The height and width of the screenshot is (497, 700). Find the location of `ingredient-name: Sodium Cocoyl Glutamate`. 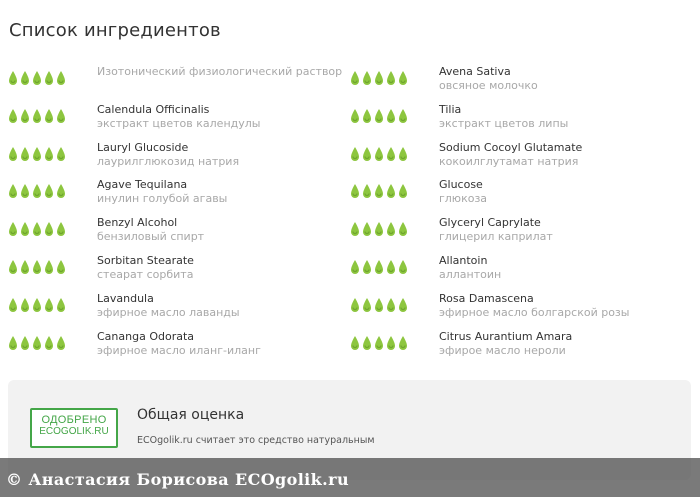

ingredient-name: Sodium Cocoyl Glutamate is located at coordinates (511, 147).